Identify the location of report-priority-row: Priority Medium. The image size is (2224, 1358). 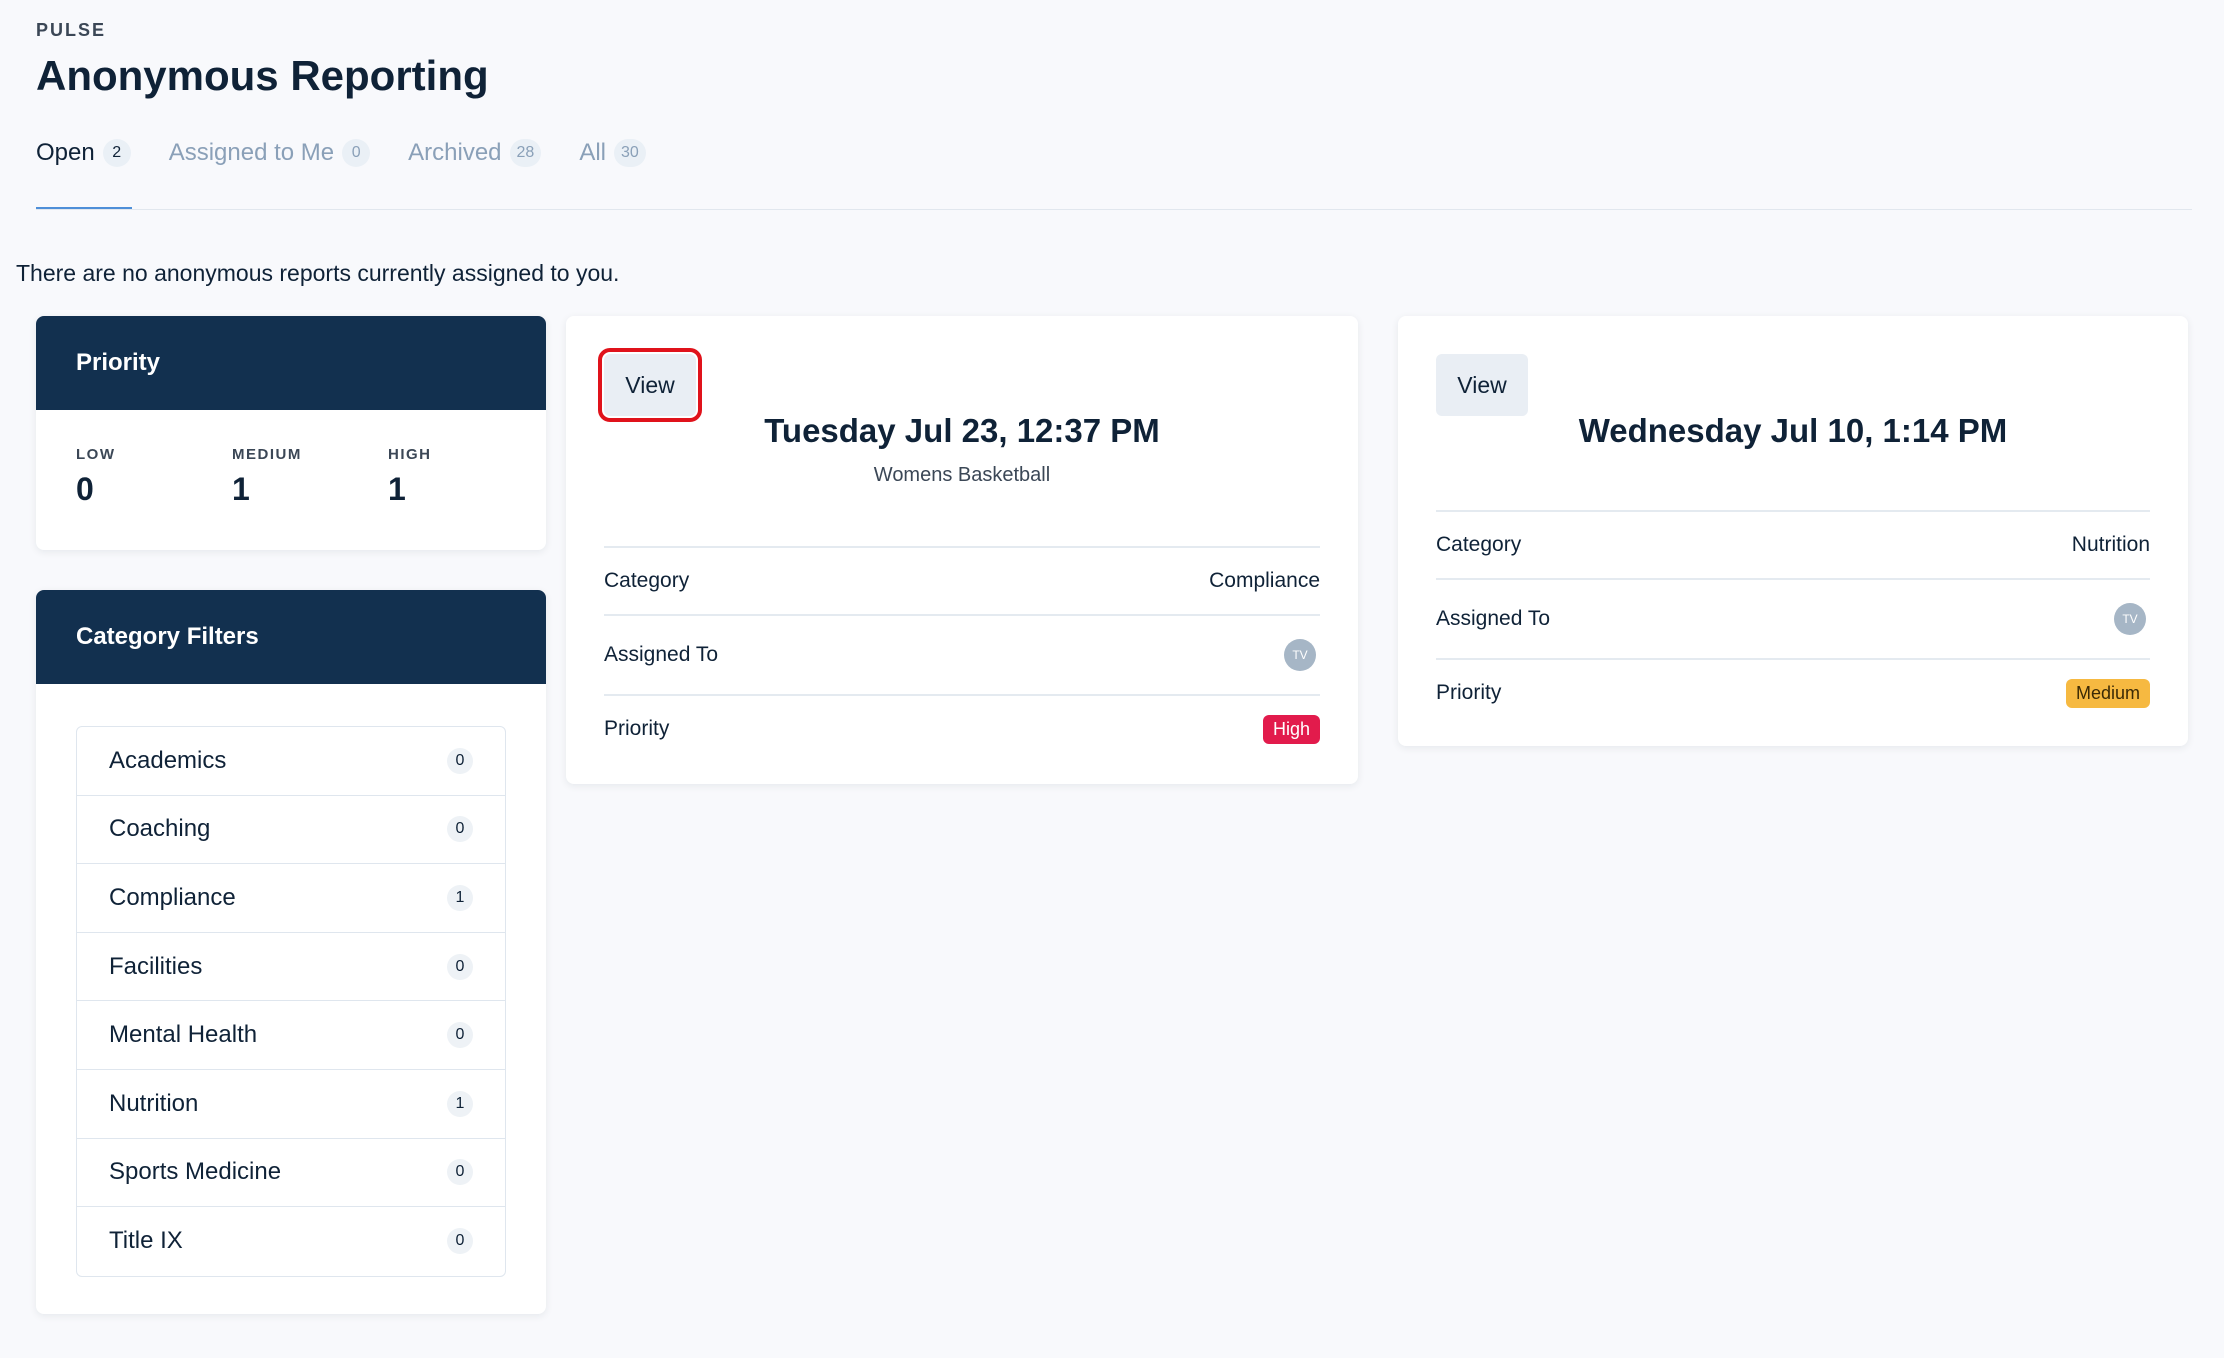
(1793, 692).